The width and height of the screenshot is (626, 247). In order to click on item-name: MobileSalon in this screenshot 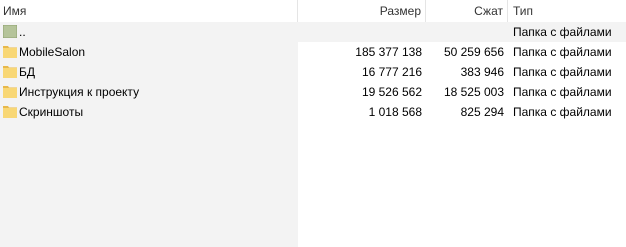, I will do `click(52, 52)`.